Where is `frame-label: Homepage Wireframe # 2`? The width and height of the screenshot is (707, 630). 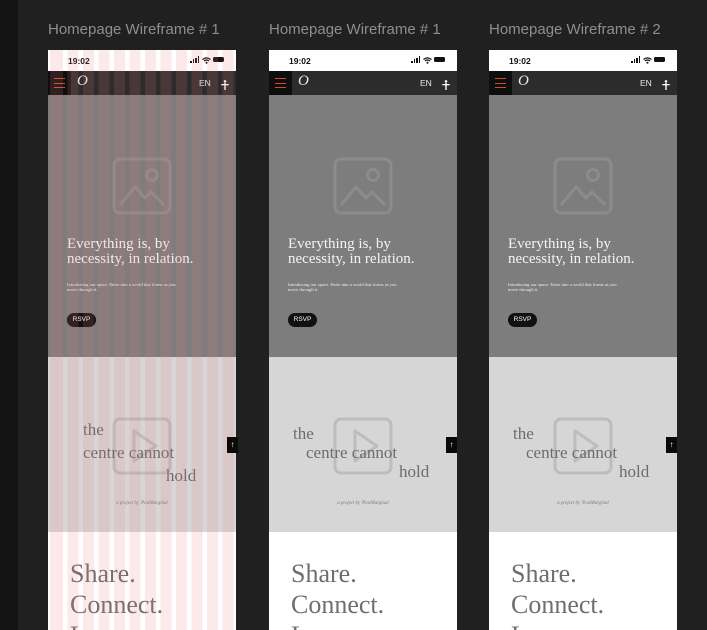
frame-label: Homepage Wireframe # 2 is located at coordinates (575, 29).